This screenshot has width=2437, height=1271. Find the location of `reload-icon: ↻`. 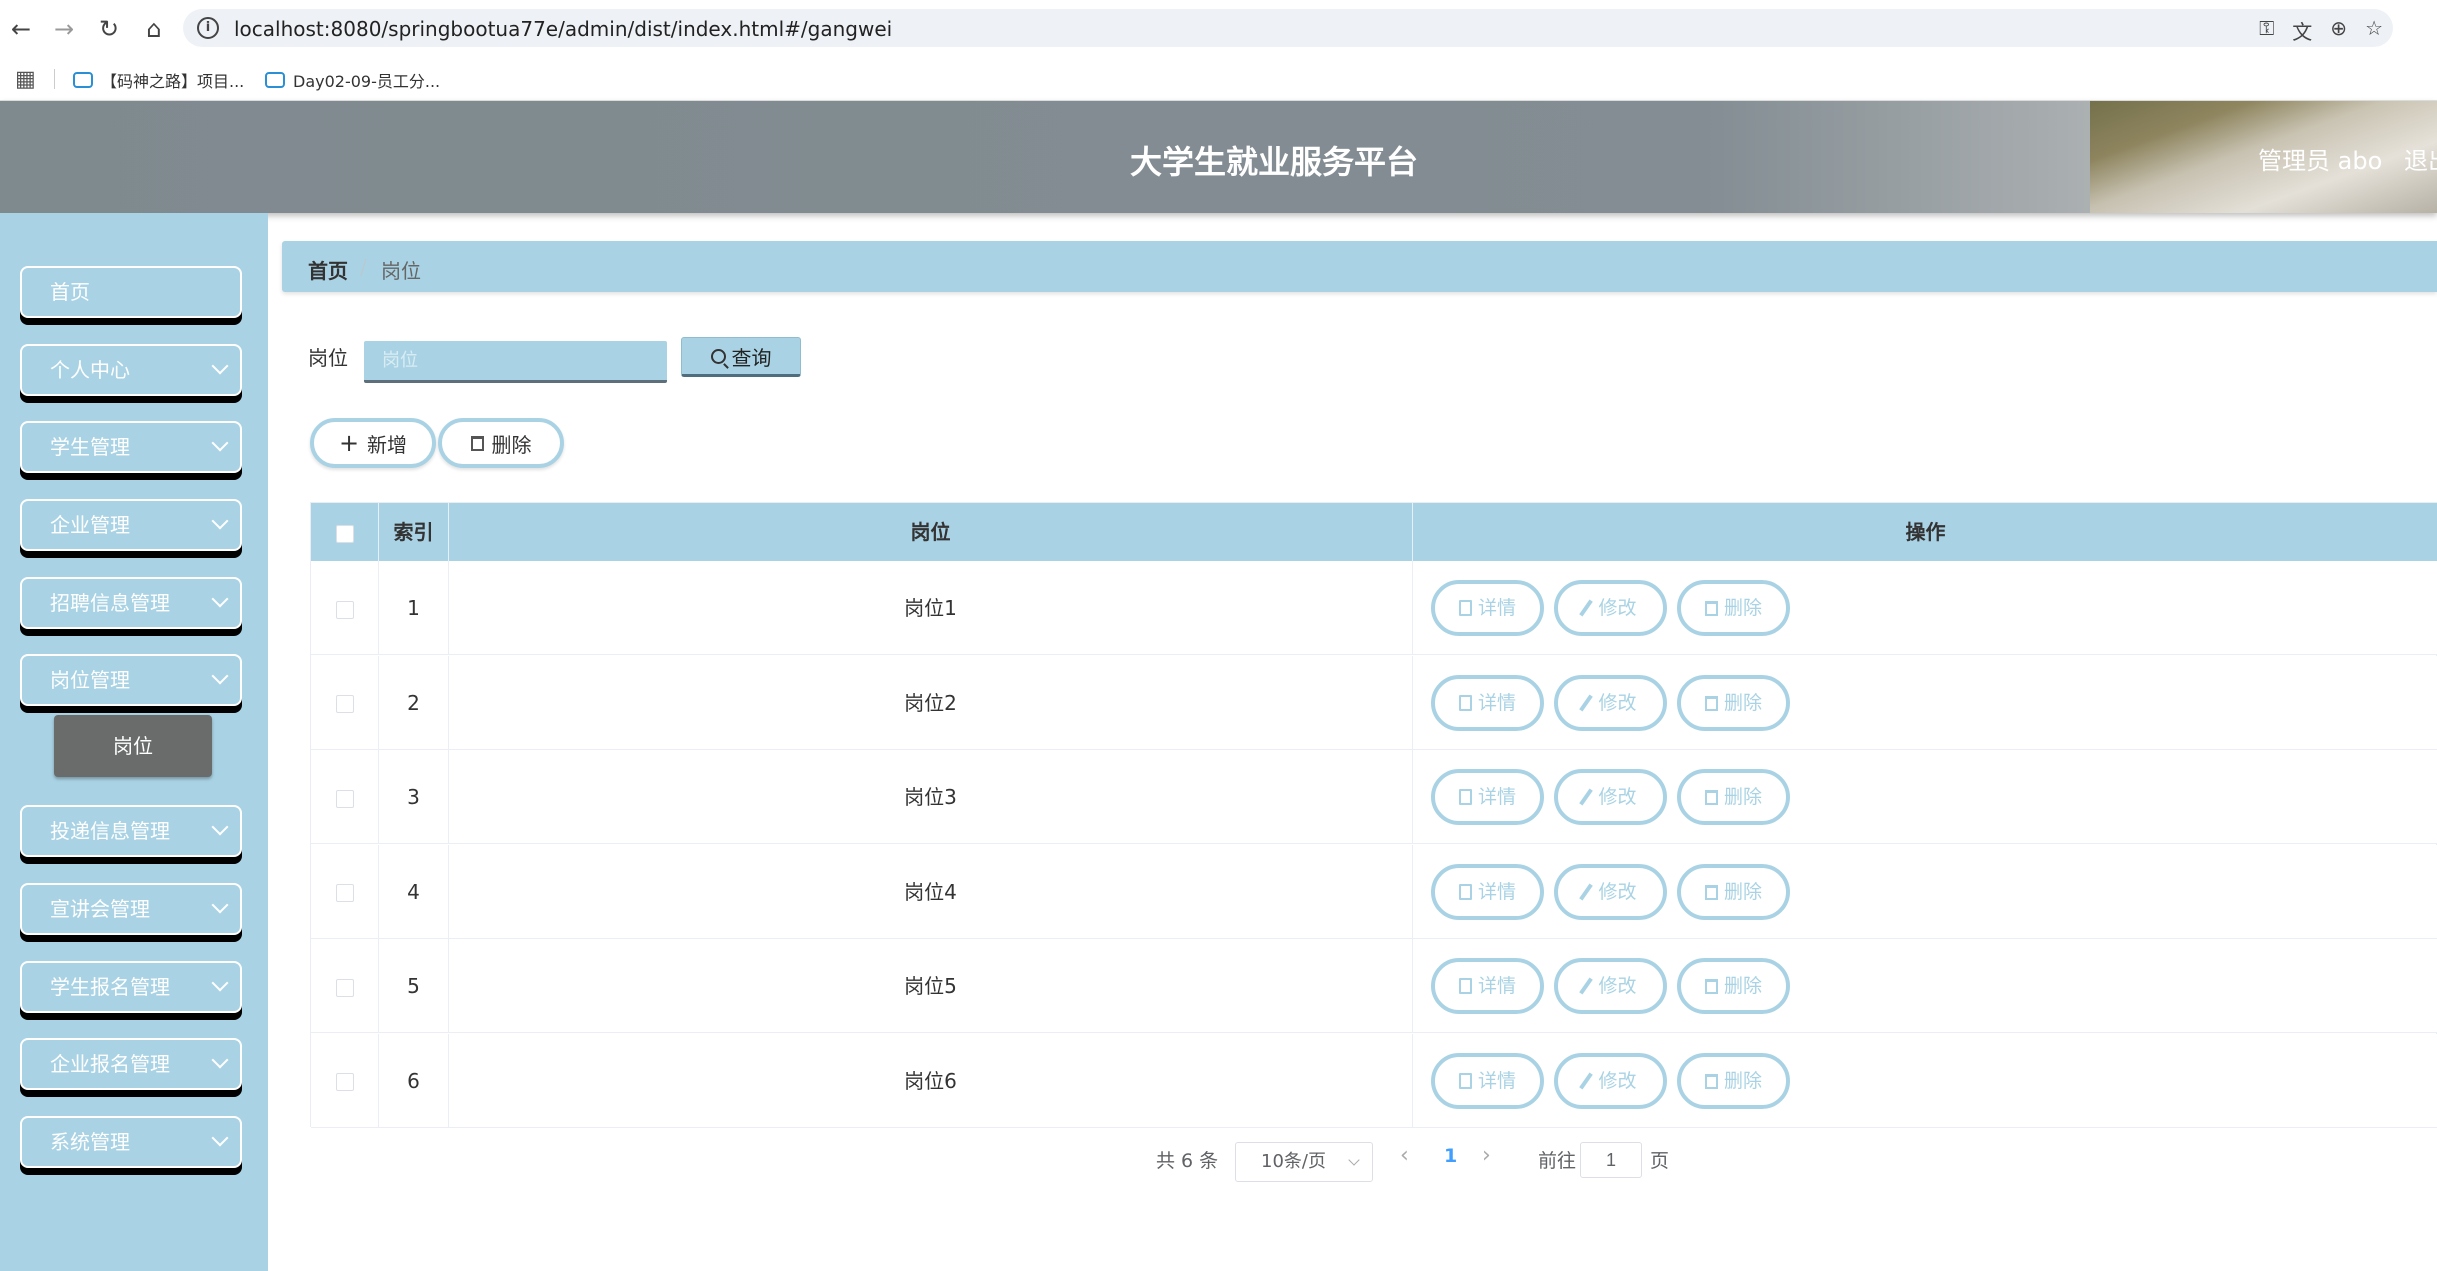

reload-icon: ↻ is located at coordinates (109, 29).